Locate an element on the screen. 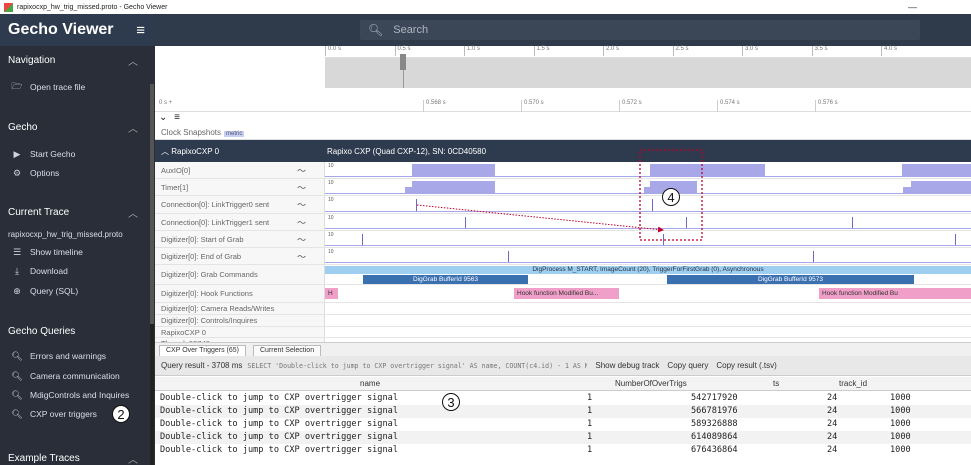  column-header-number-of-over-trigs: NumberOfOverTrigs is located at coordinates (651, 383).